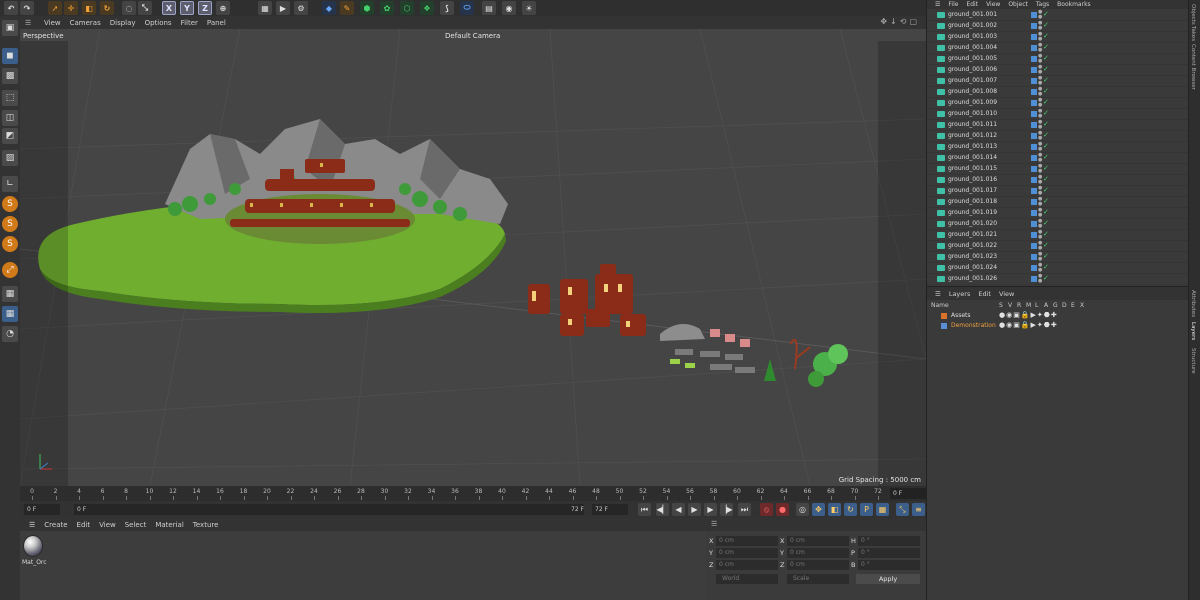 The width and height of the screenshot is (1200, 600). Describe the element at coordinates (1058, 125) in the screenshot. I see `object-row: ground_001.011 ● ● ✓` at that location.